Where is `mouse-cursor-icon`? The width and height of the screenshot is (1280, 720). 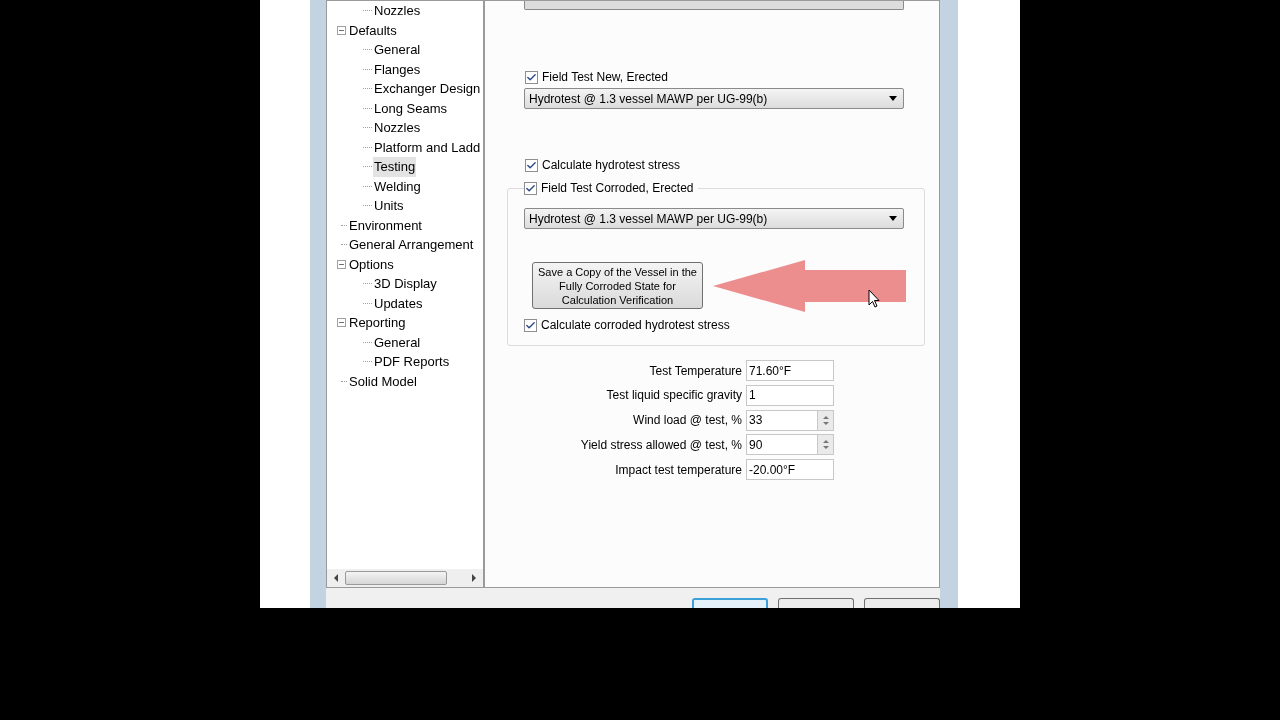 mouse-cursor-icon is located at coordinates (874, 298).